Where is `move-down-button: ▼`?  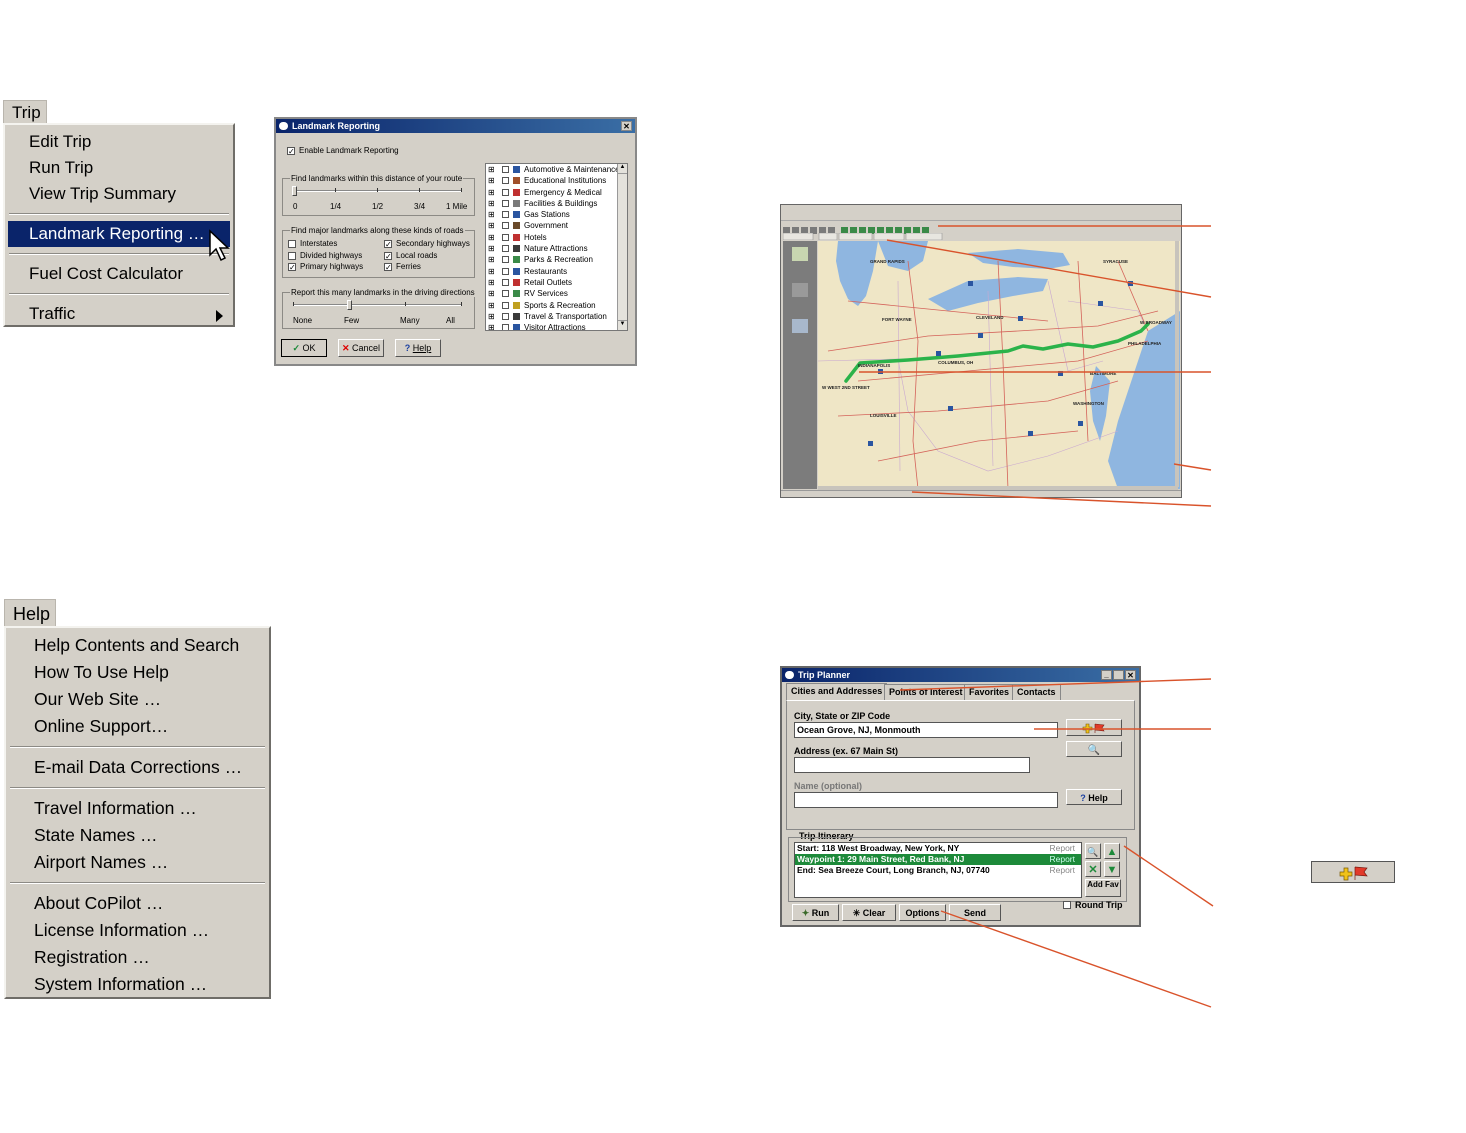
move-down-button: ▼ is located at coordinates (1112, 869).